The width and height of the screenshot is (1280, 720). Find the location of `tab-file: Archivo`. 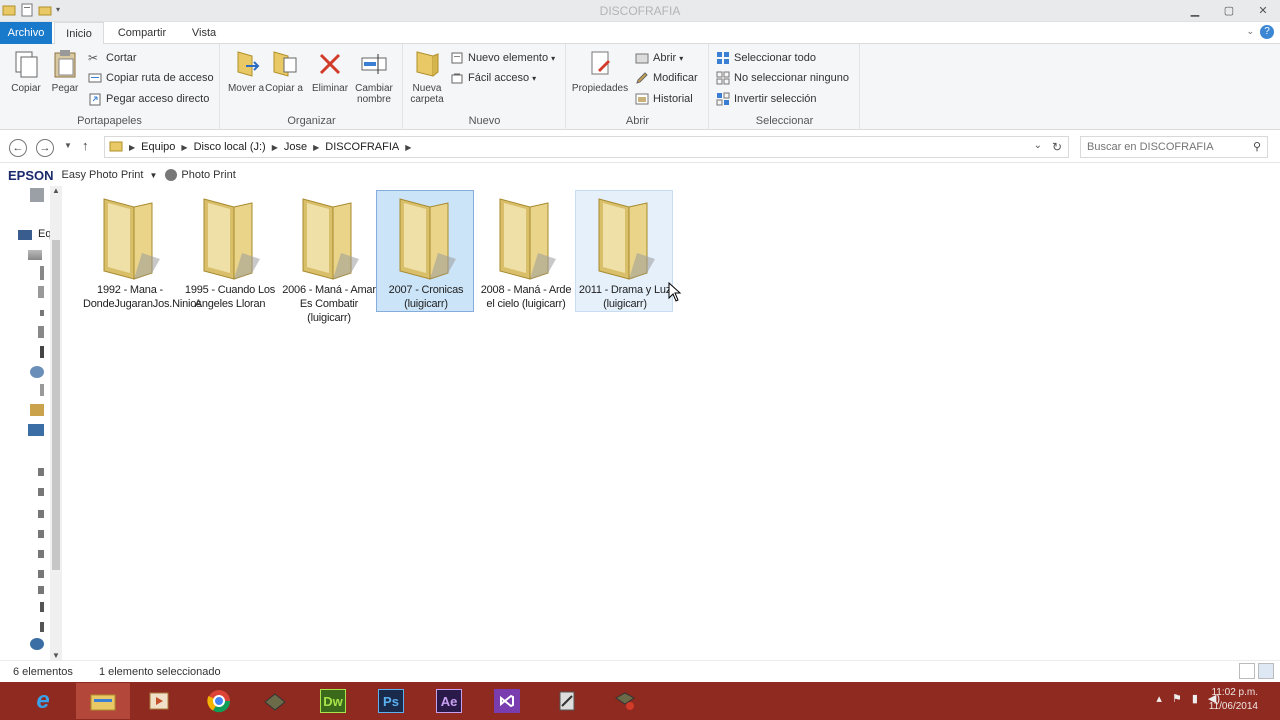

tab-file: Archivo is located at coordinates (26, 33).